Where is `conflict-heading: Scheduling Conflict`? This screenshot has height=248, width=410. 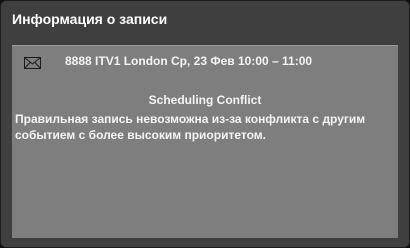
conflict-heading: Scheduling Conflict is located at coordinates (205, 100).